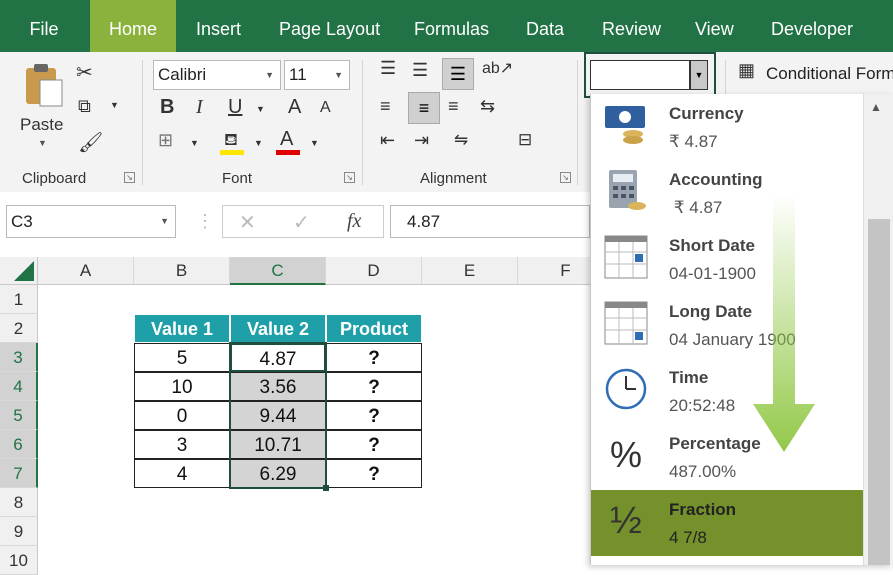 Image resolution: width=893 pixels, height=575 pixels. I want to click on scroll-thumb, so click(879, 392).